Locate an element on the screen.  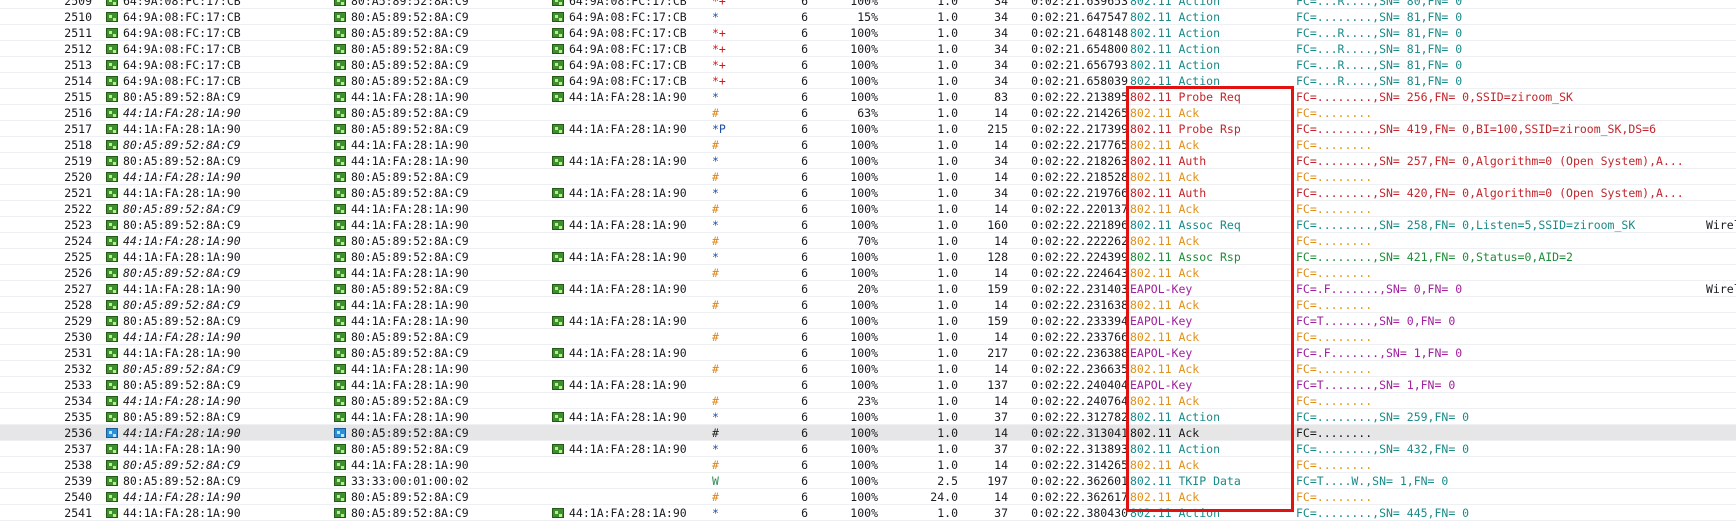
summary: FC=T.......,SN= 0,FN= 0 is located at coordinates (1376, 321).